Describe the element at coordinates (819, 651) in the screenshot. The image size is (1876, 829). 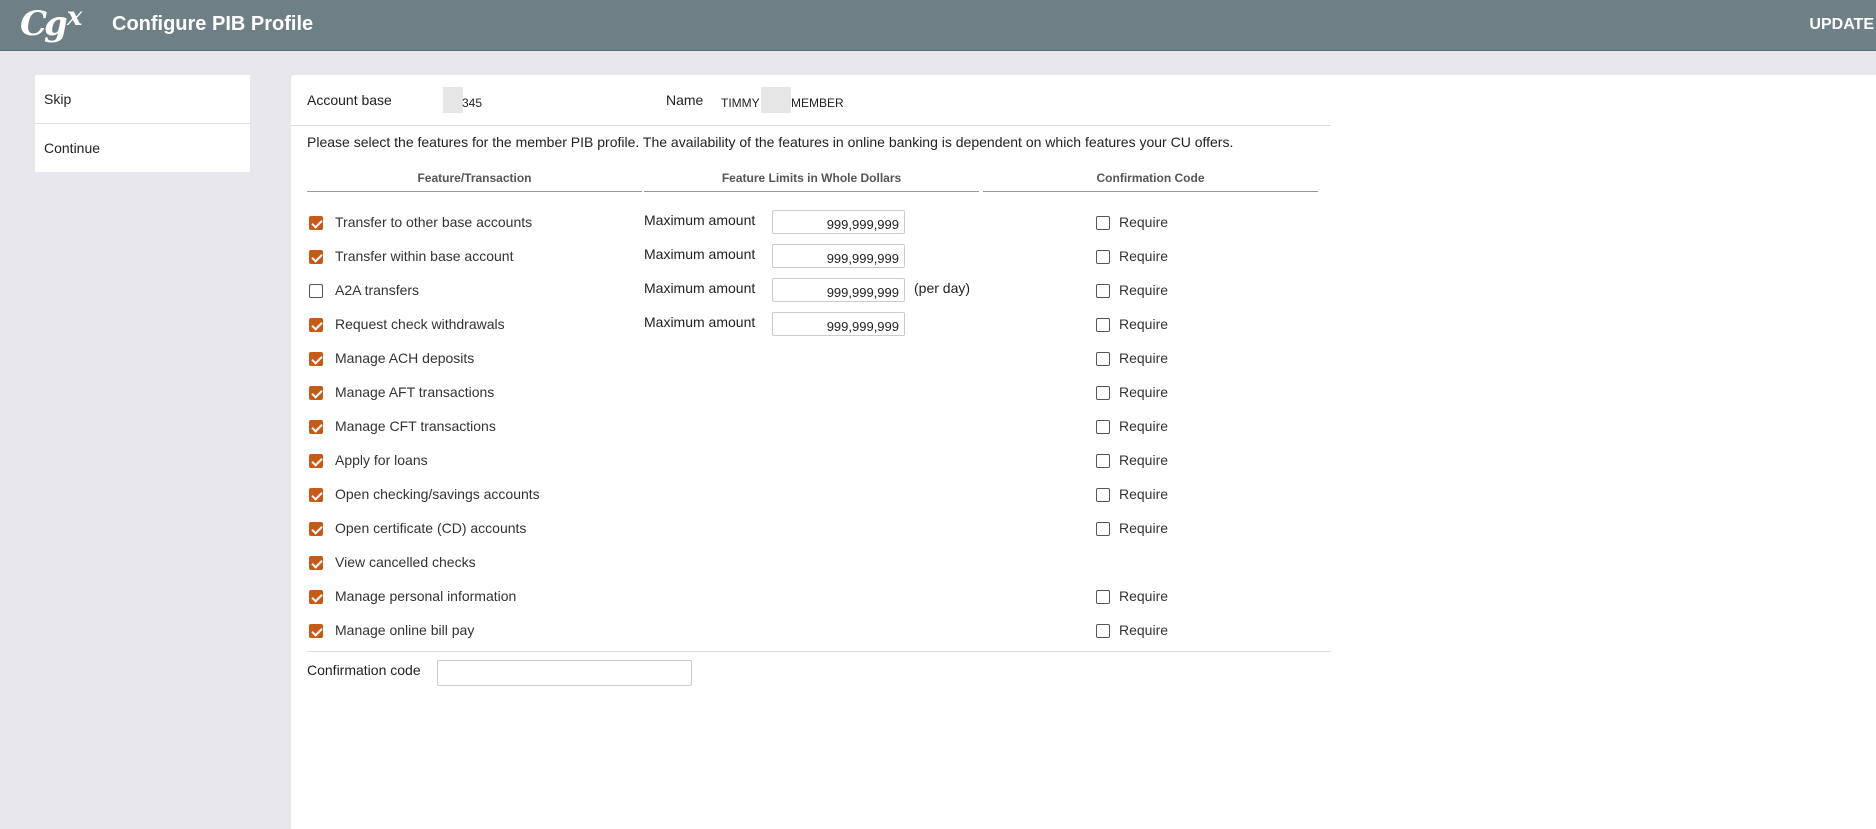
I see `divider` at that location.